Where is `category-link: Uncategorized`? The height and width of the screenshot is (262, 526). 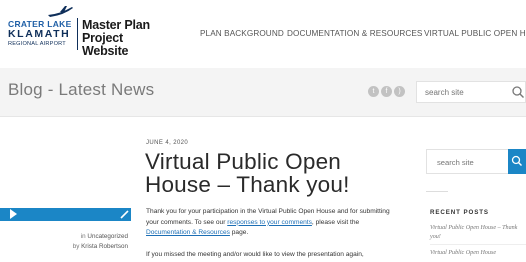 category-link: Uncategorized is located at coordinates (107, 236).